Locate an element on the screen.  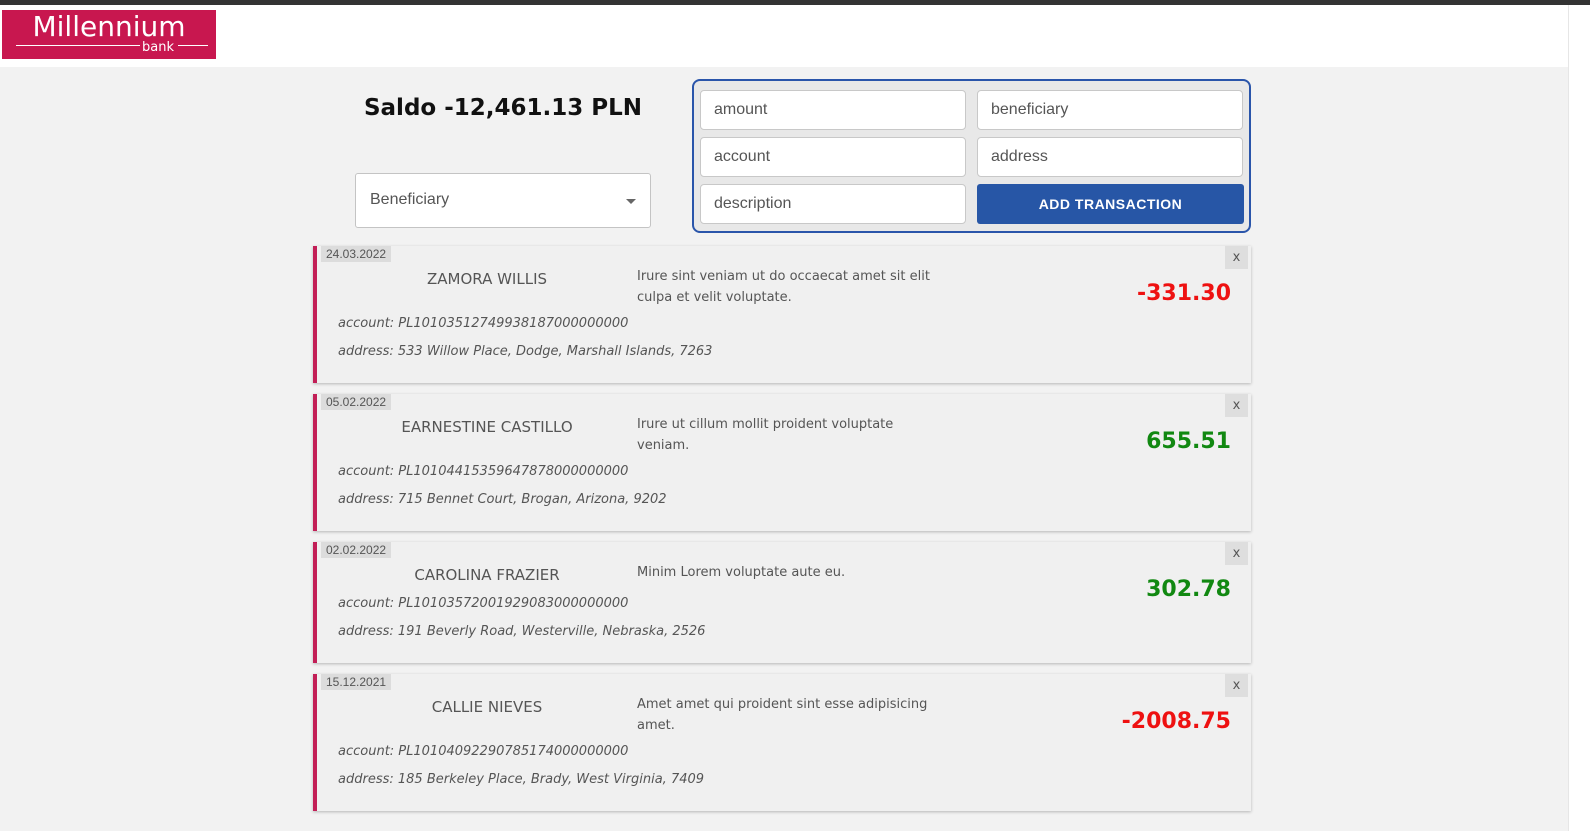
transaction-beneficiary: ZAMORA WILLIS is located at coordinates (487, 279).